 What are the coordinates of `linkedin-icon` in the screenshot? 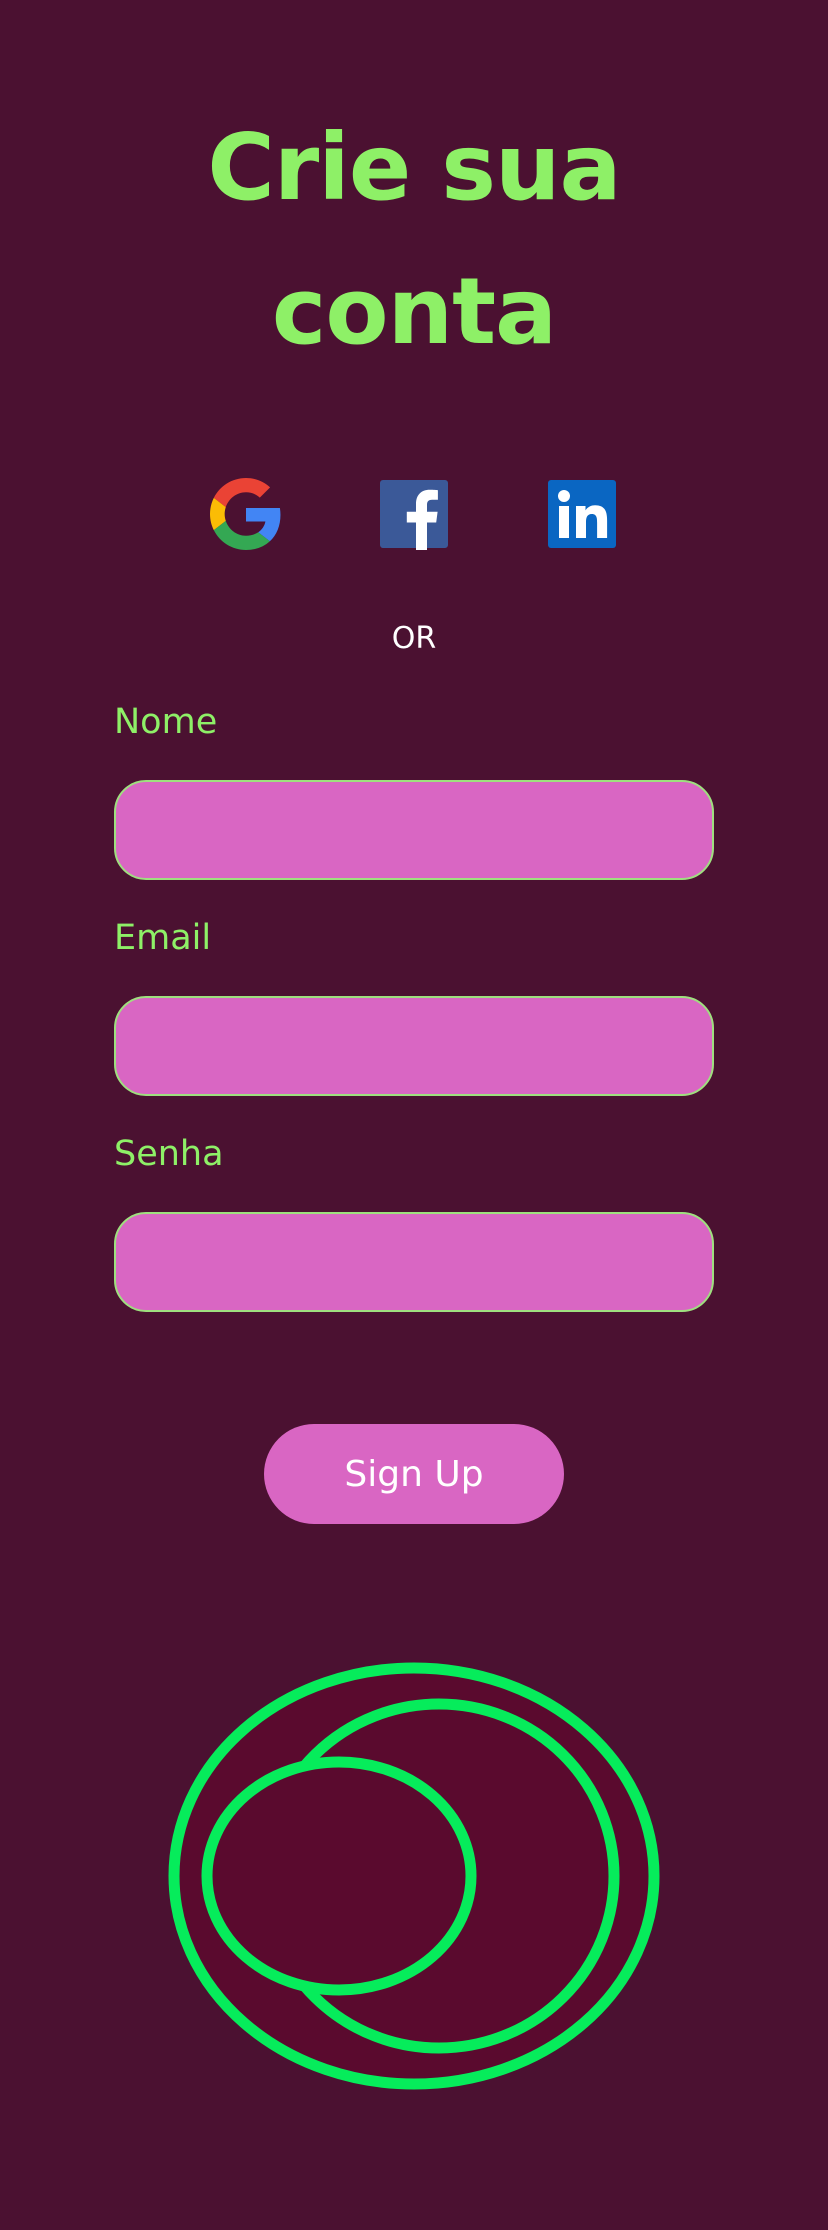 It's located at (582, 514).